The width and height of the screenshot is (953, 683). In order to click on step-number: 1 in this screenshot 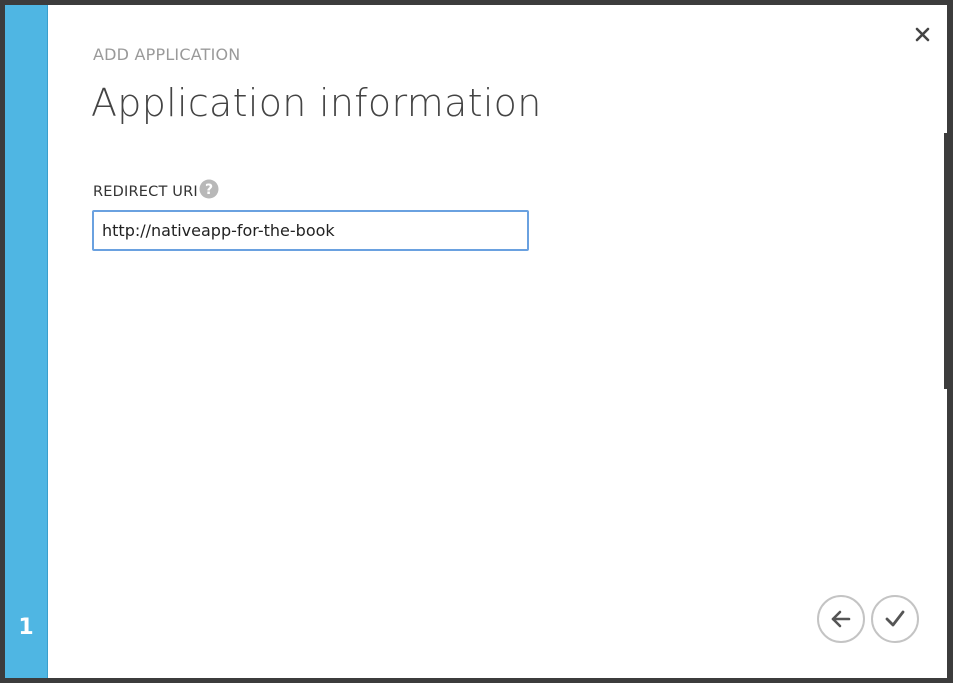, I will do `click(26, 627)`.